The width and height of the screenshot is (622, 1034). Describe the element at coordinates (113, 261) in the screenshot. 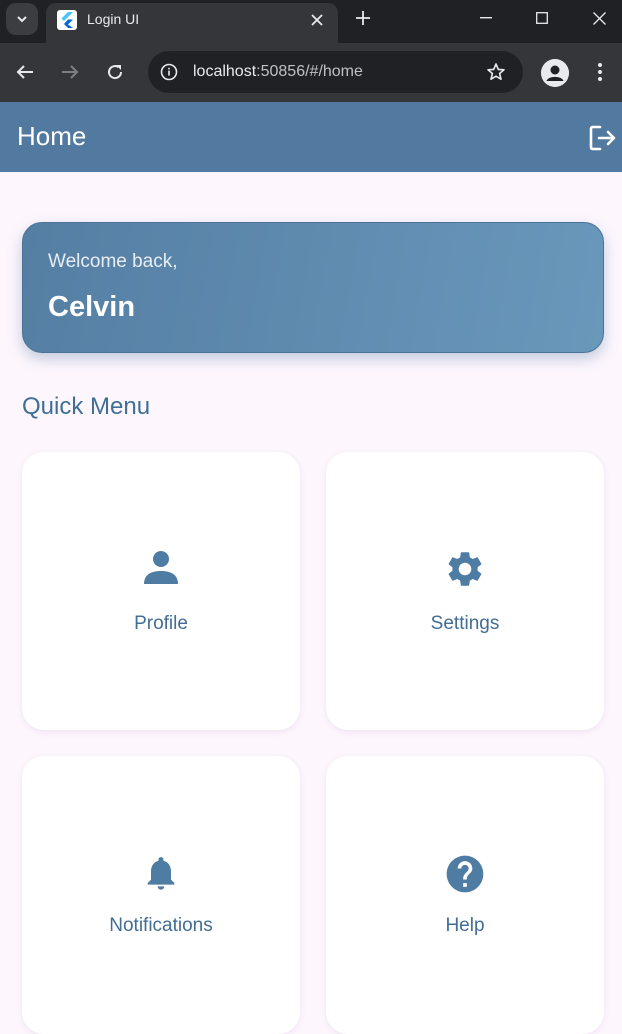

I see `welcome-subtitle: Welcome back,` at that location.